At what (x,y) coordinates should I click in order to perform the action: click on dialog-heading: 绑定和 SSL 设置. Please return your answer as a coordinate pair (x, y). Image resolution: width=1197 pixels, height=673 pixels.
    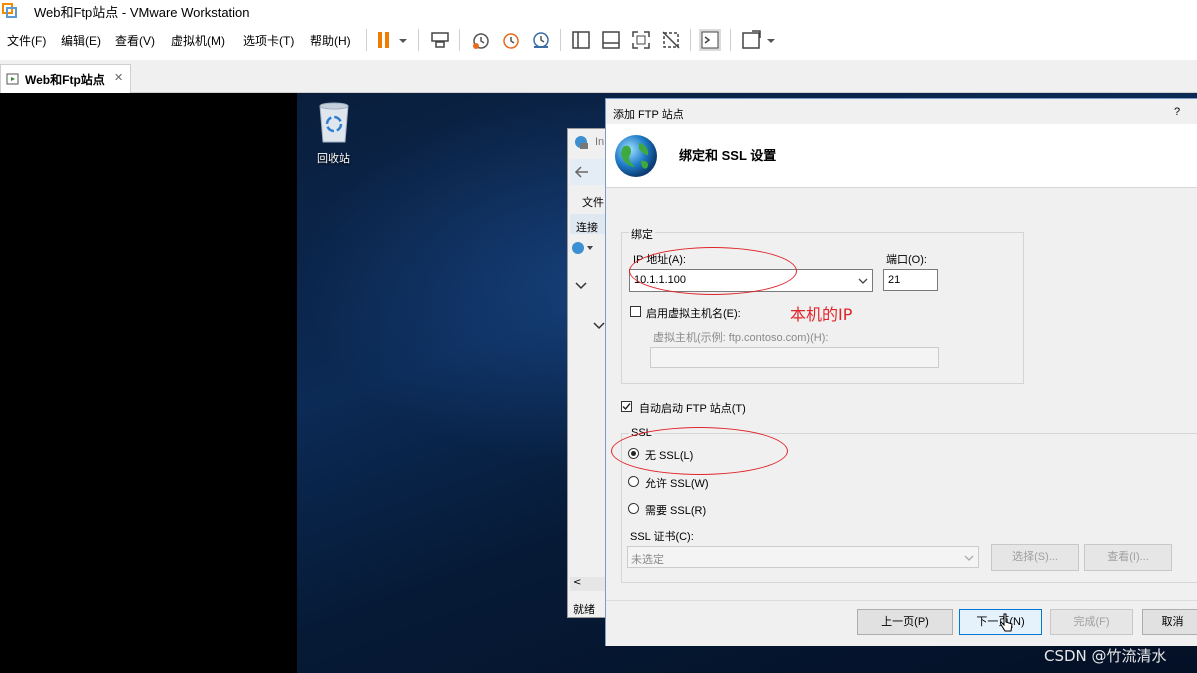
    Looking at the image, I should click on (728, 155).